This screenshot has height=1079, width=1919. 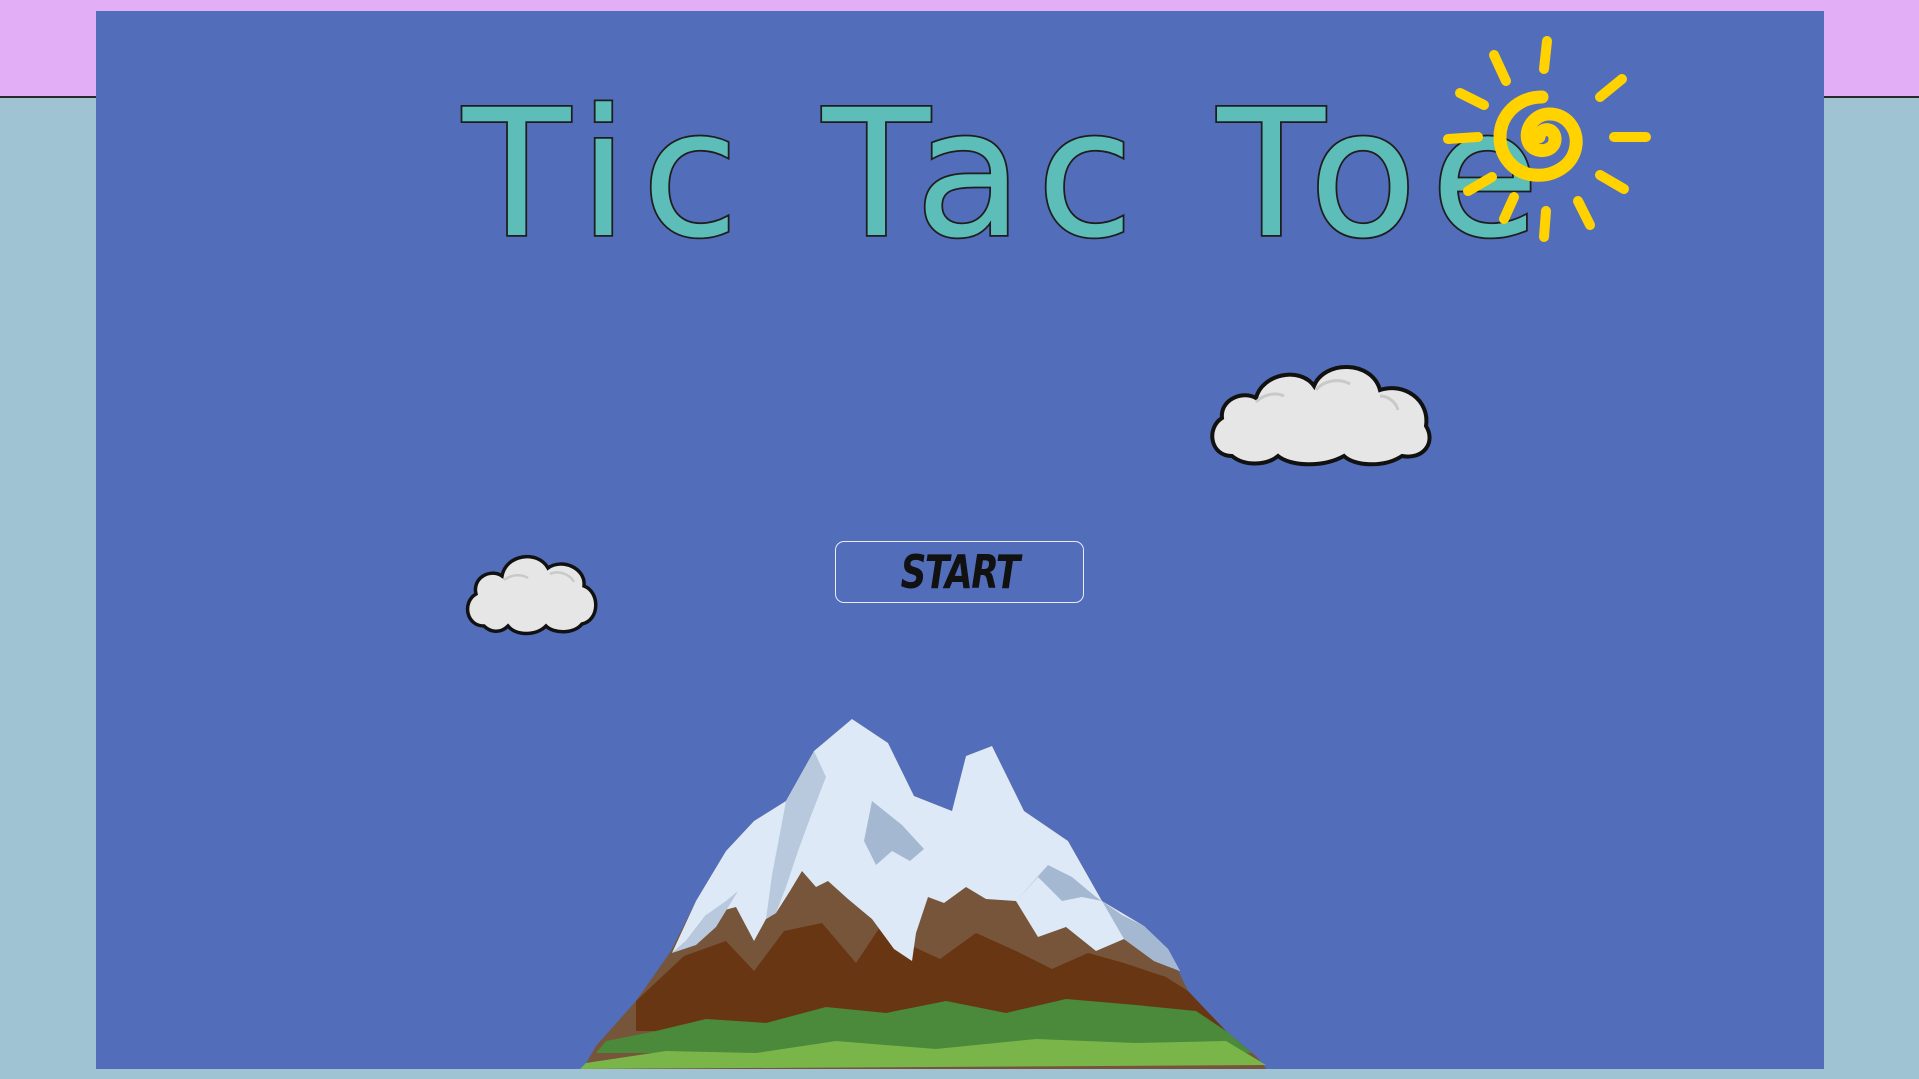 I want to click on start-button-label: START, so click(x=960, y=572).